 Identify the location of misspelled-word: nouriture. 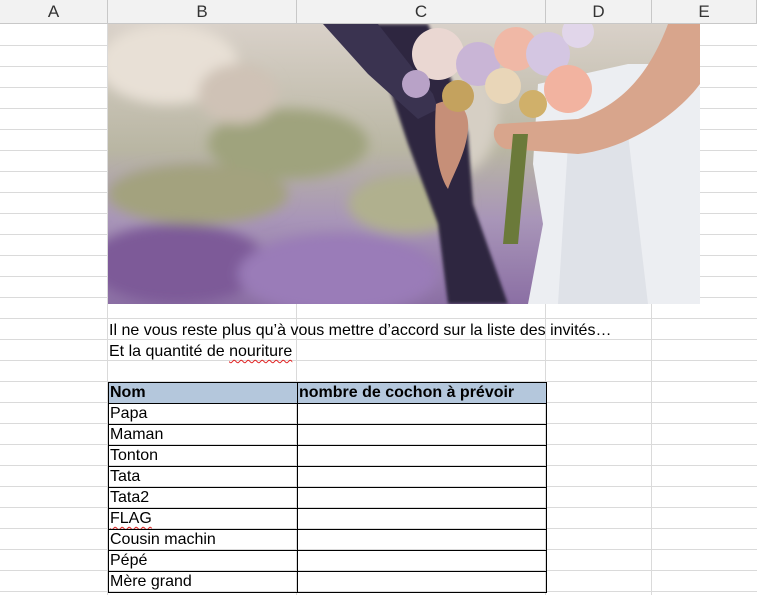
(261, 351).